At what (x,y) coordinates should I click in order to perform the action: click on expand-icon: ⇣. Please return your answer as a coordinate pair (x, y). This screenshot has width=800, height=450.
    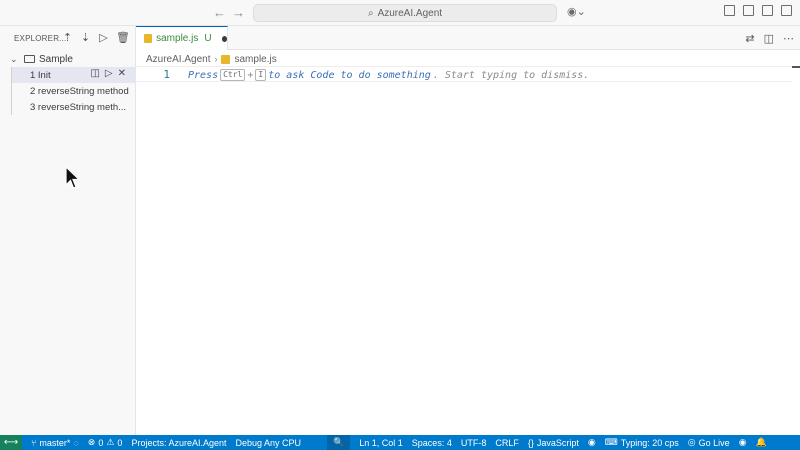
    Looking at the image, I should click on (85, 37).